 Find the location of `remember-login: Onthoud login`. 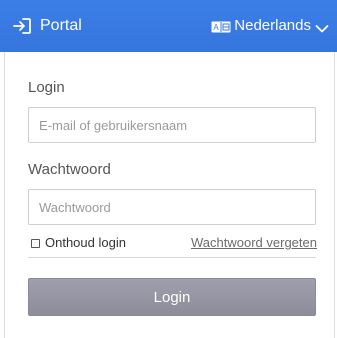

remember-login: Onthoud login is located at coordinates (78, 243).